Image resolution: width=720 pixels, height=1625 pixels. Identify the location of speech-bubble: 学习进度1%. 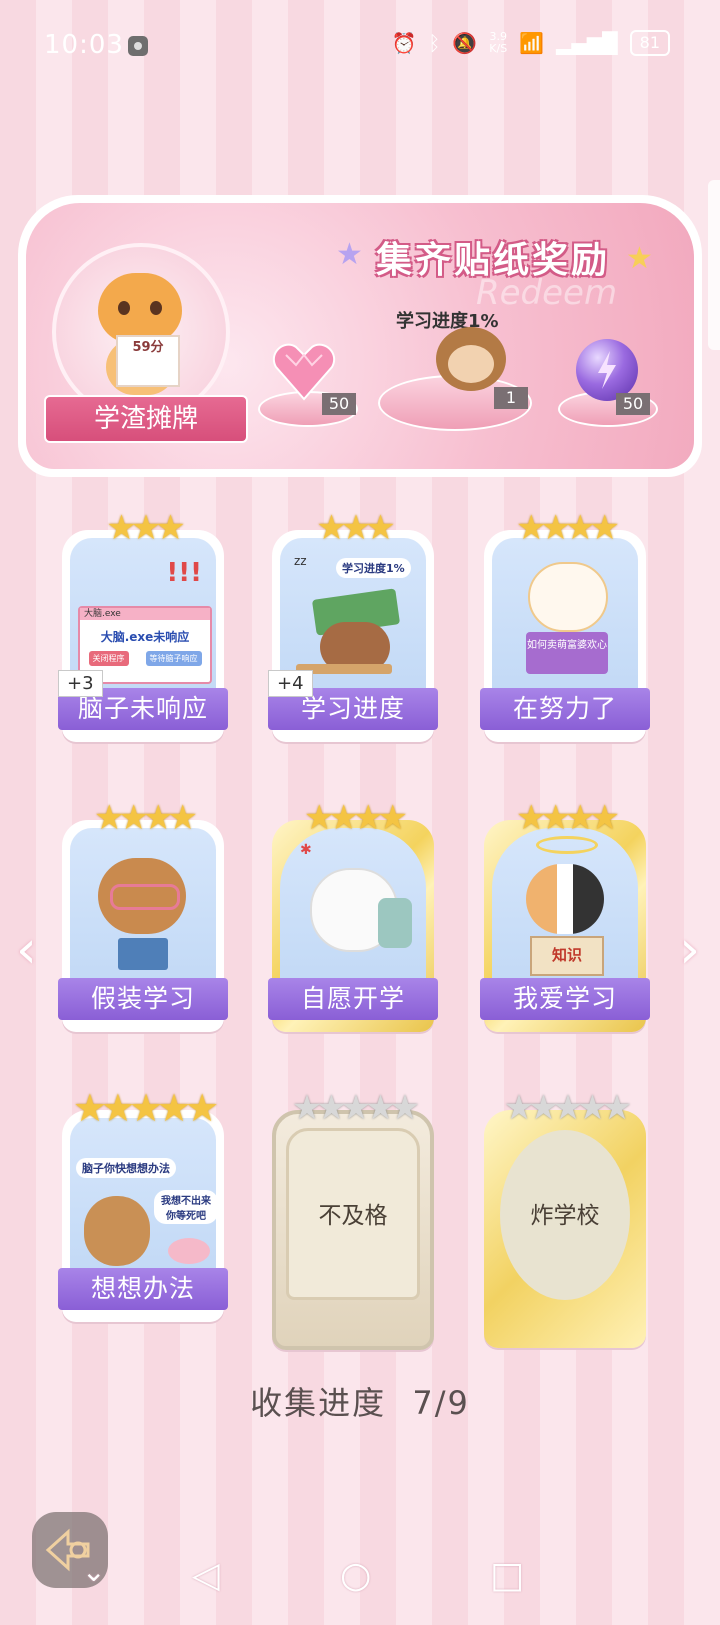
(373, 568).